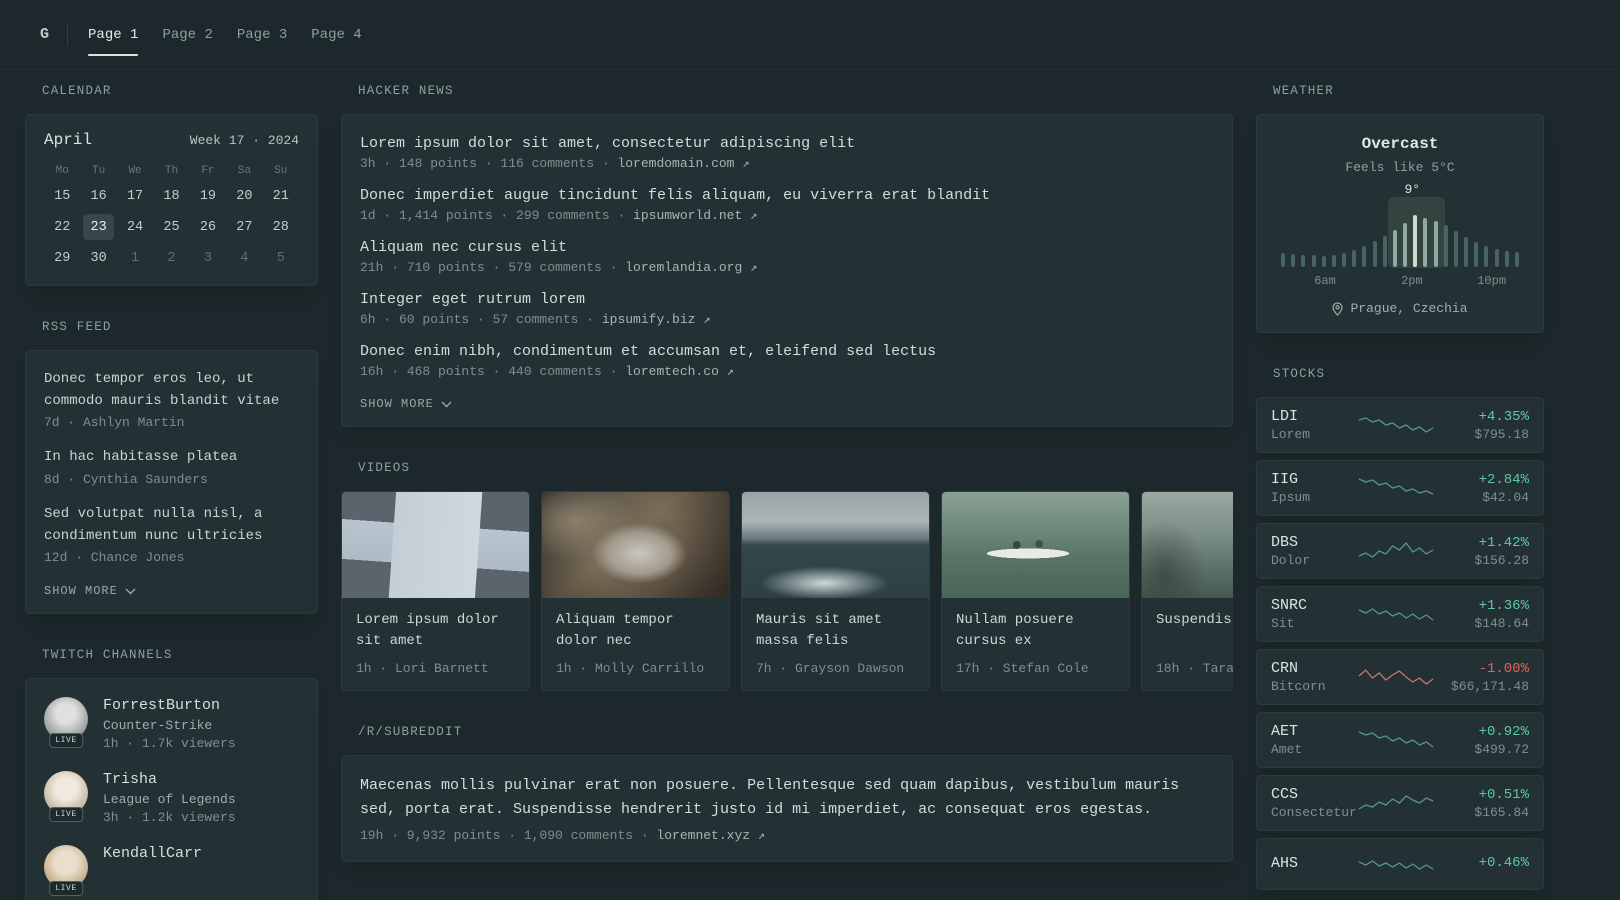 This screenshot has width=1620, height=900. Describe the element at coordinates (113, 34) in the screenshot. I see `tab-page-1: Page 1` at that location.